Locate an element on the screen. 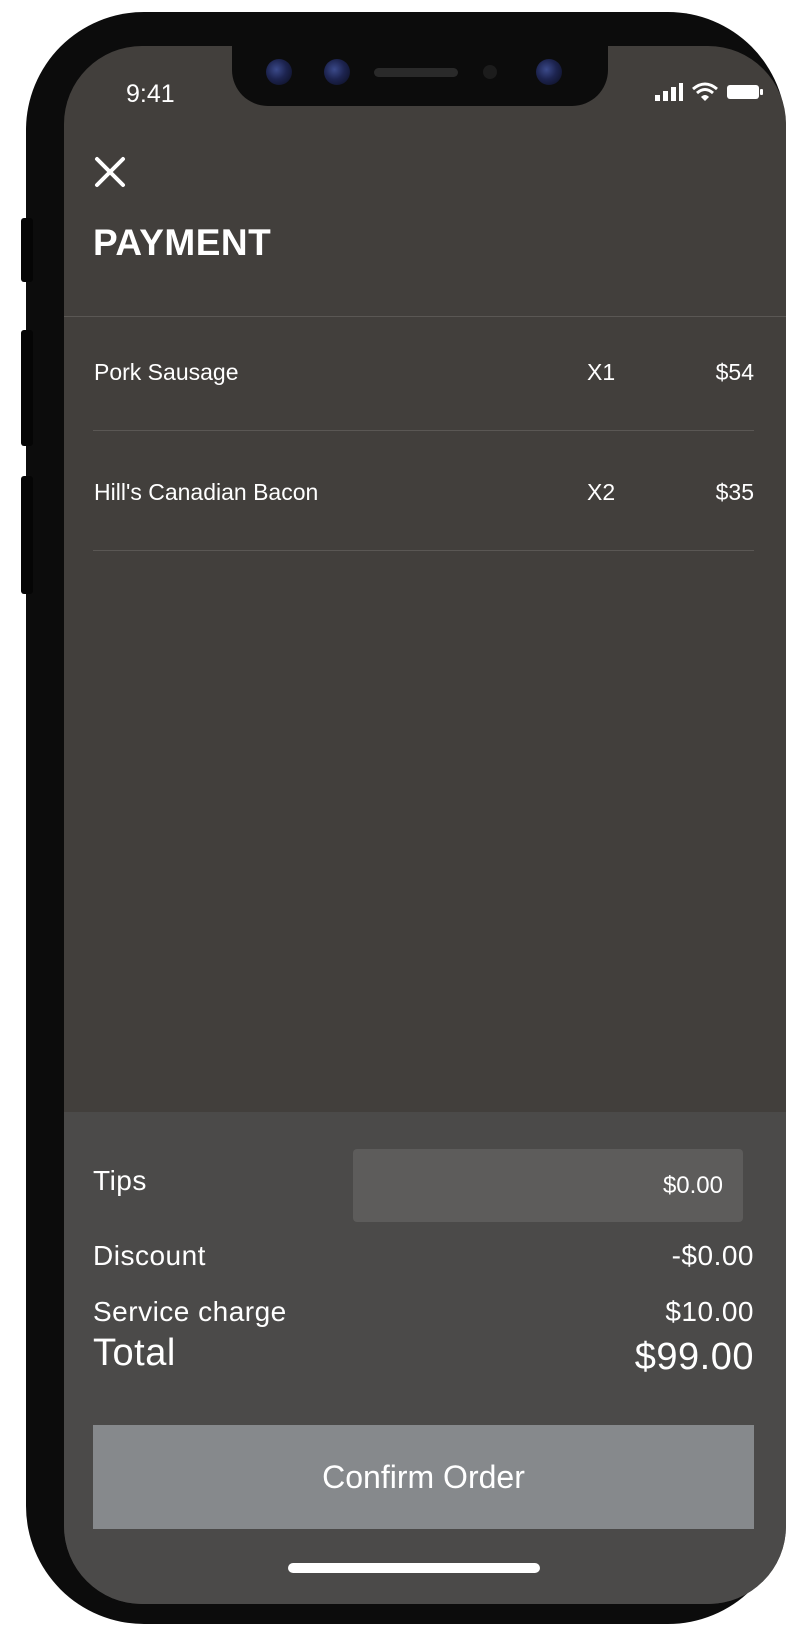  front-camera-icon is located at coordinates (279, 72).